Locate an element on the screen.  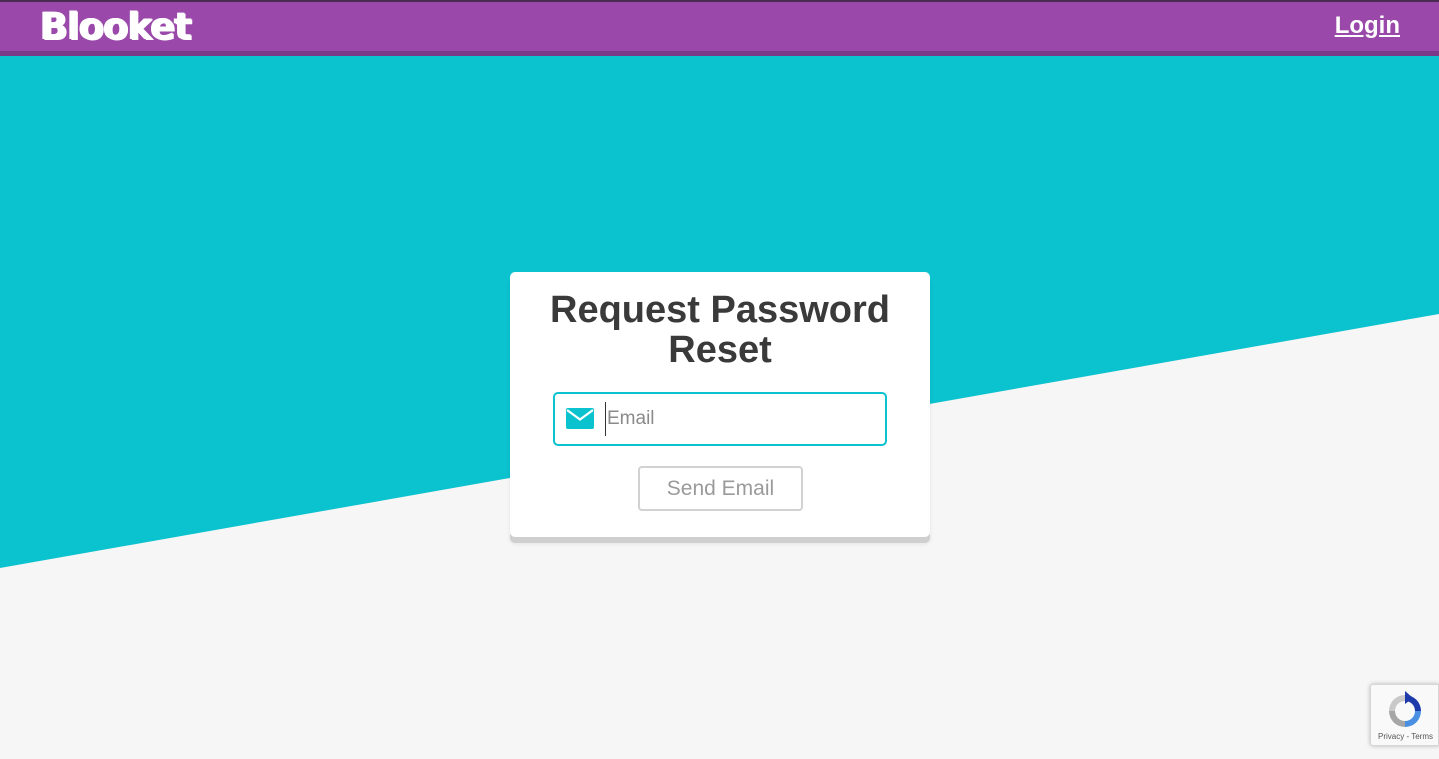
email-field is located at coordinates (720, 419).